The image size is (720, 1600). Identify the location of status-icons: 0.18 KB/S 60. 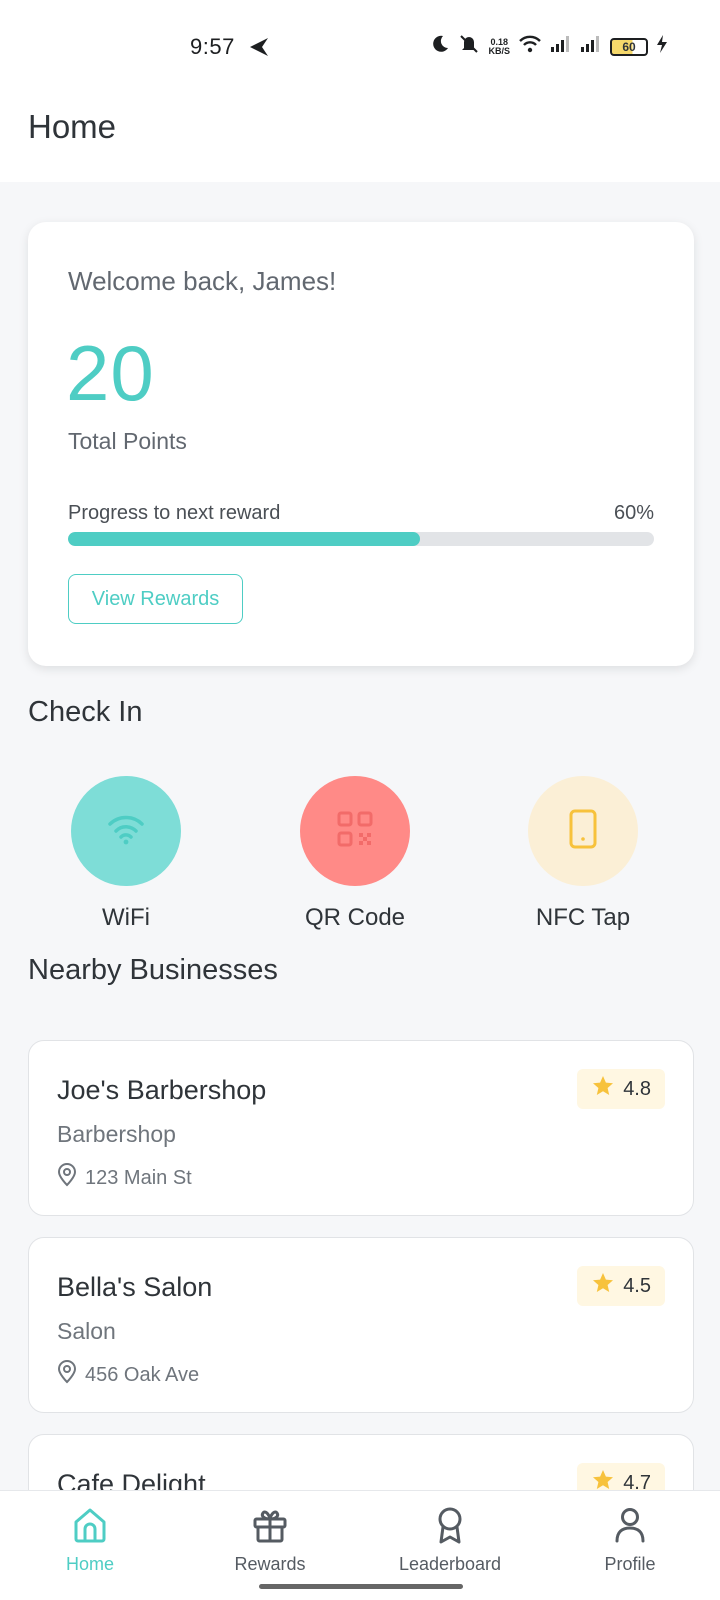
(549, 46).